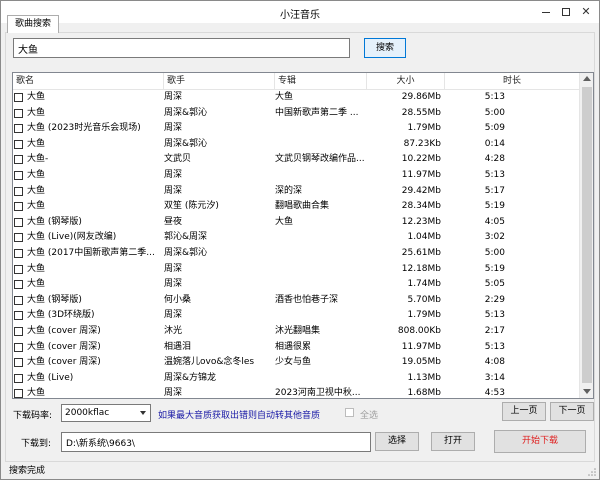 The height and width of the screenshot is (480, 600). What do you see at coordinates (219, 81) in the screenshot?
I see `column-header-singer: 歌手` at bounding box center [219, 81].